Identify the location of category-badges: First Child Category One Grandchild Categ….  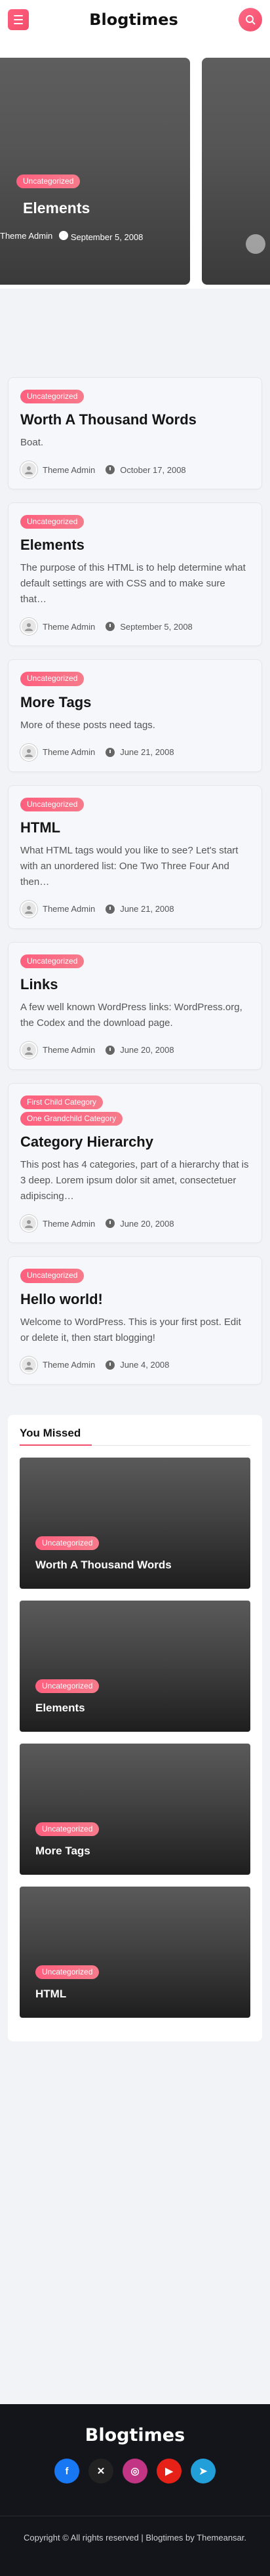
(135, 1110).